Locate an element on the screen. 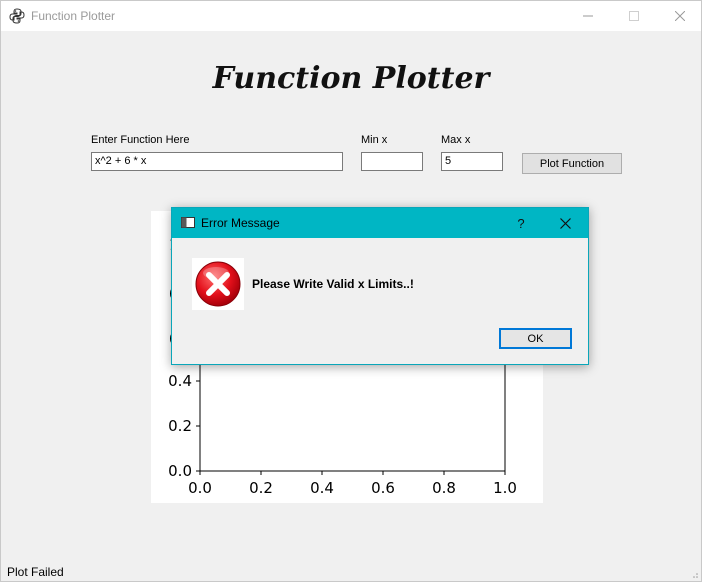 Image resolution: width=702 pixels, height=582 pixels. dialog-title-bar: Error Message ? is located at coordinates (380, 223).